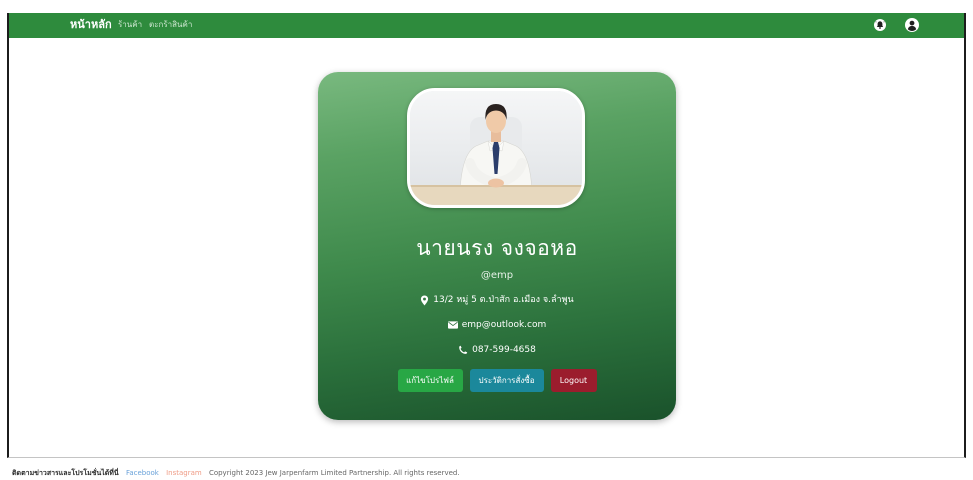 The width and height of the screenshot is (973, 480). Describe the element at coordinates (170, 25) in the screenshot. I see `nav-cart-link: ตะกร้าสินค้า` at that location.